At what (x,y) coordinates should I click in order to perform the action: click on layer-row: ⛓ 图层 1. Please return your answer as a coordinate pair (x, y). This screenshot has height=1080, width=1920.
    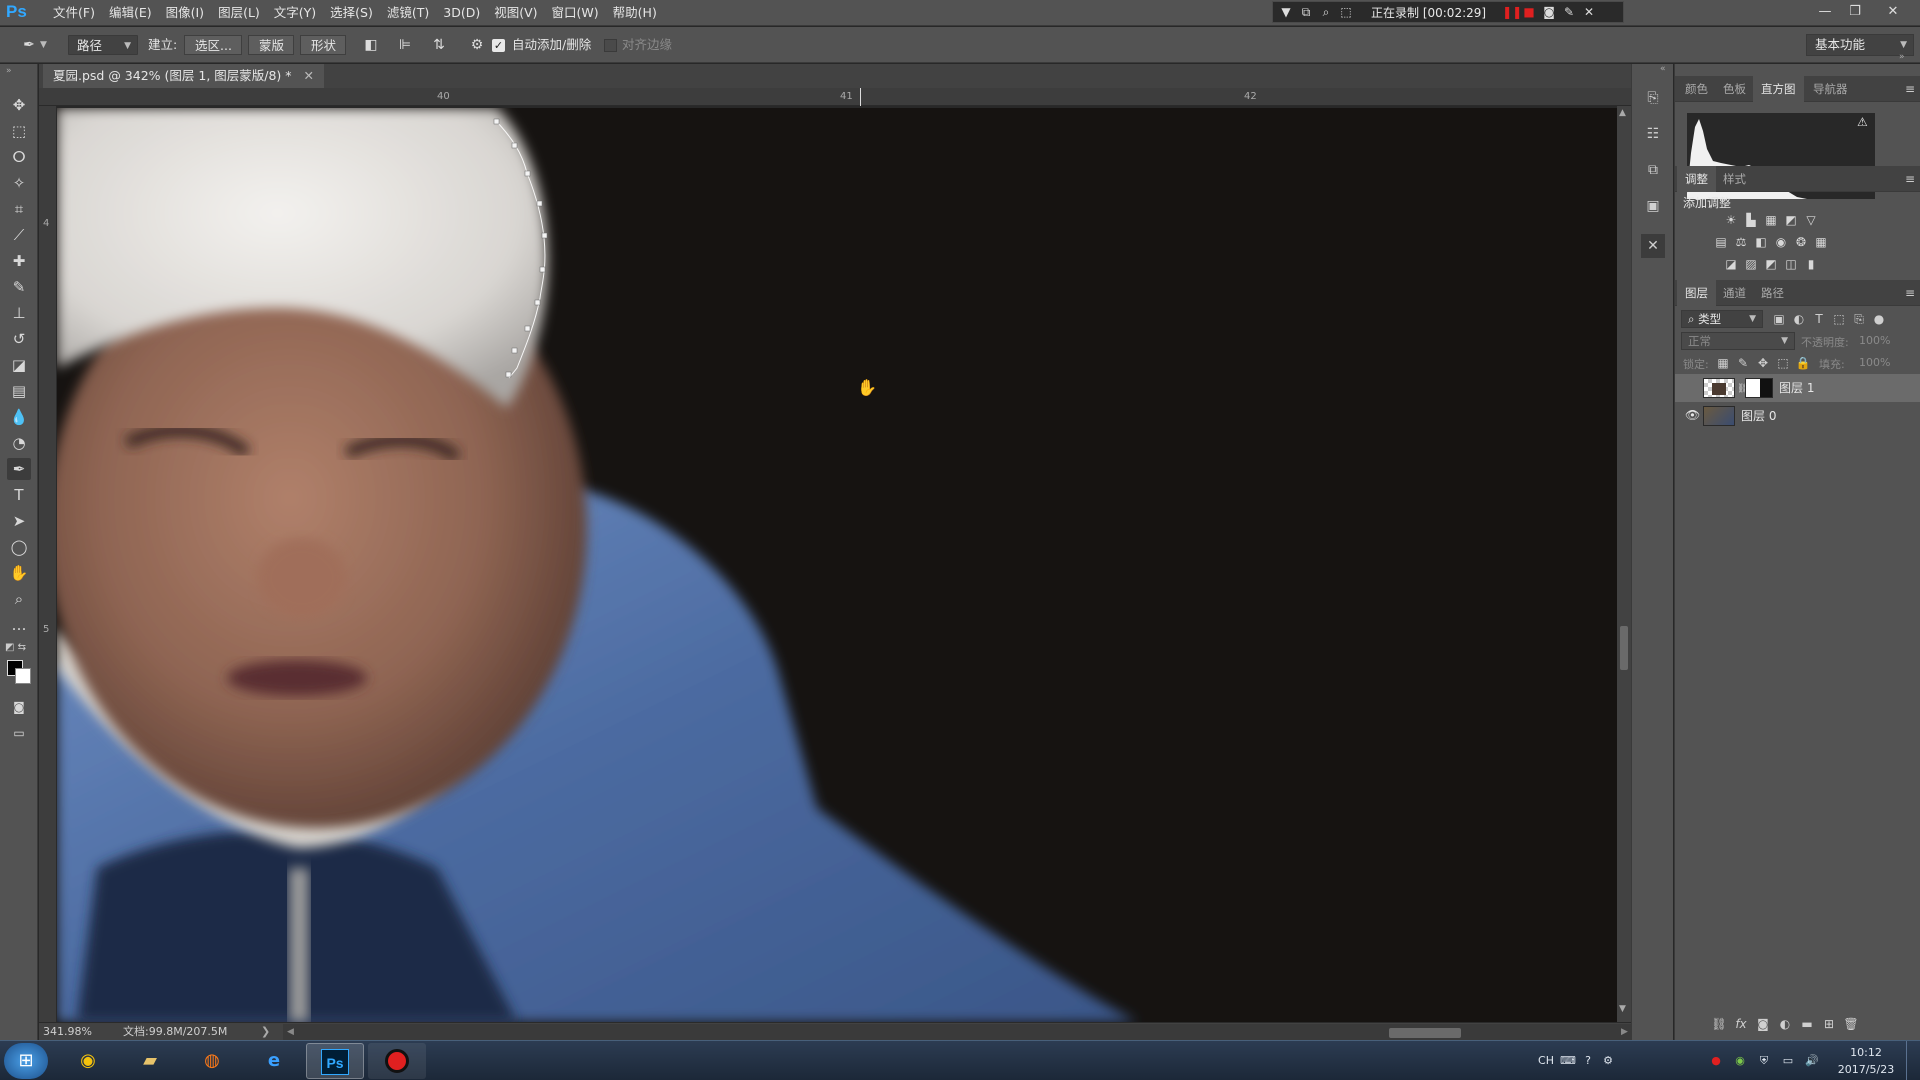
    Looking at the image, I should click on (1797, 388).